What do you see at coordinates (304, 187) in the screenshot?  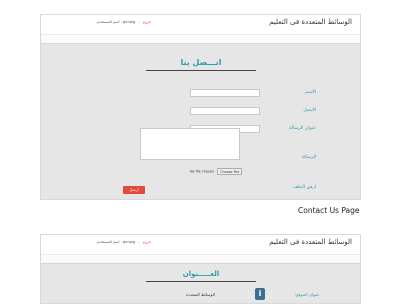 I see `attach-label: ارفق الملف` at bounding box center [304, 187].